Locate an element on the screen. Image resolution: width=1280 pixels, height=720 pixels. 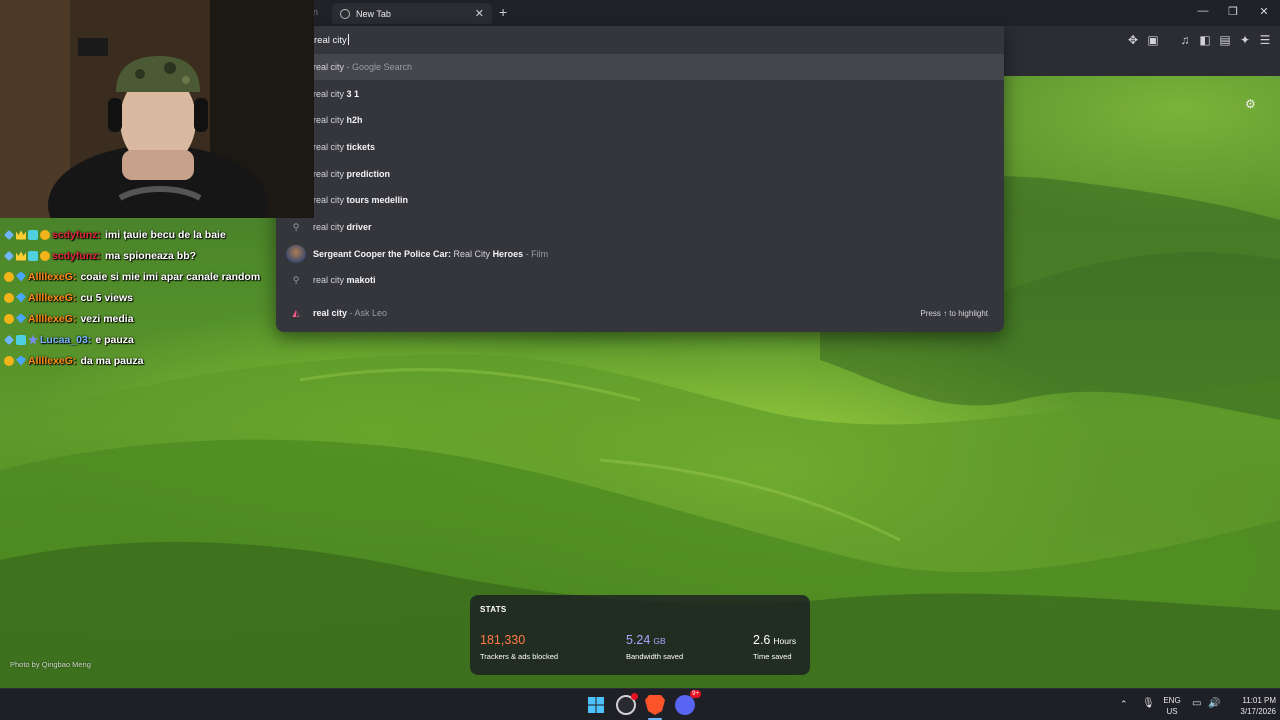
restore-button: ❐ is located at coordinates (1233, 11).